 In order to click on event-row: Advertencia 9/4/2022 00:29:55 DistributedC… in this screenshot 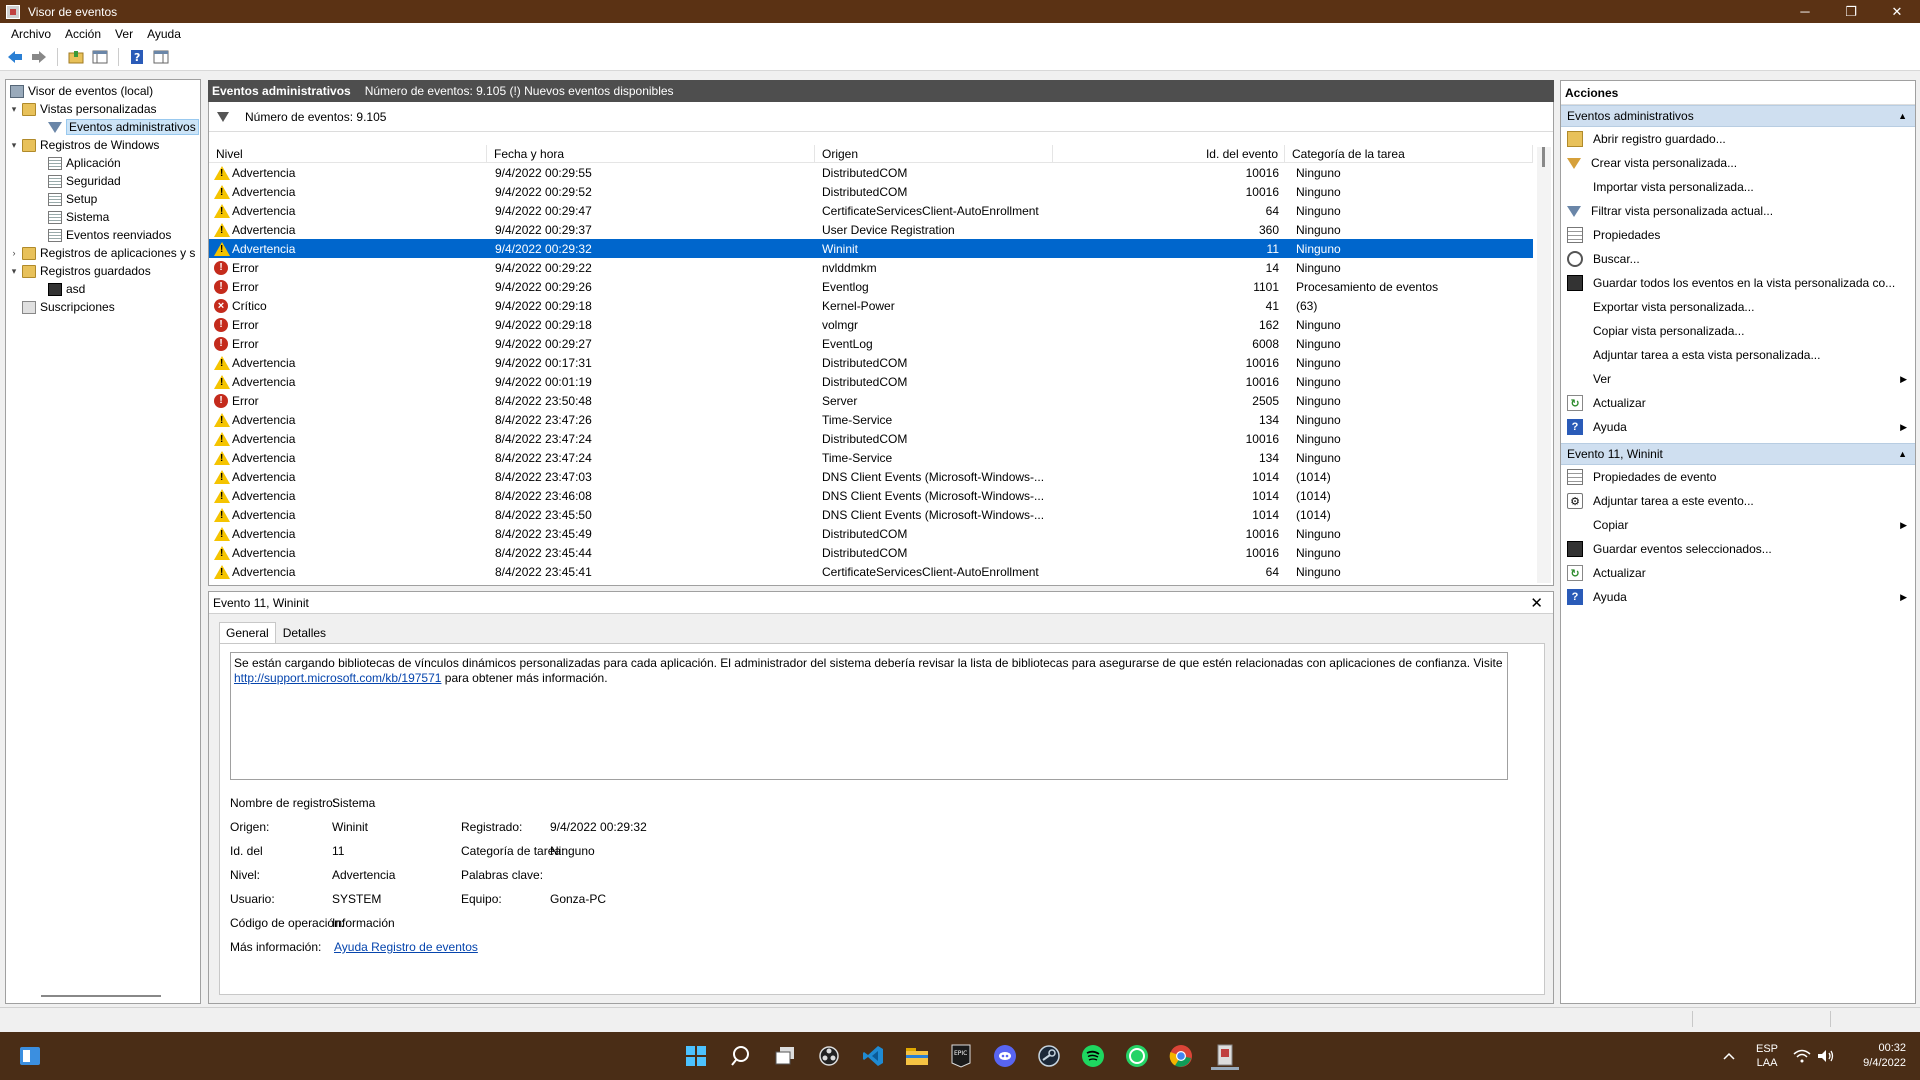, I will do `click(871, 172)`.